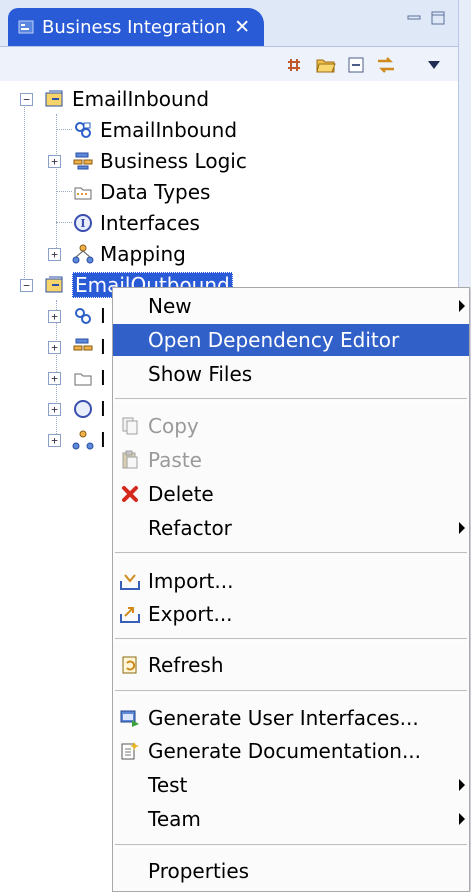  I want to click on tree-item-business-logic: + Business Logic, so click(147, 161).